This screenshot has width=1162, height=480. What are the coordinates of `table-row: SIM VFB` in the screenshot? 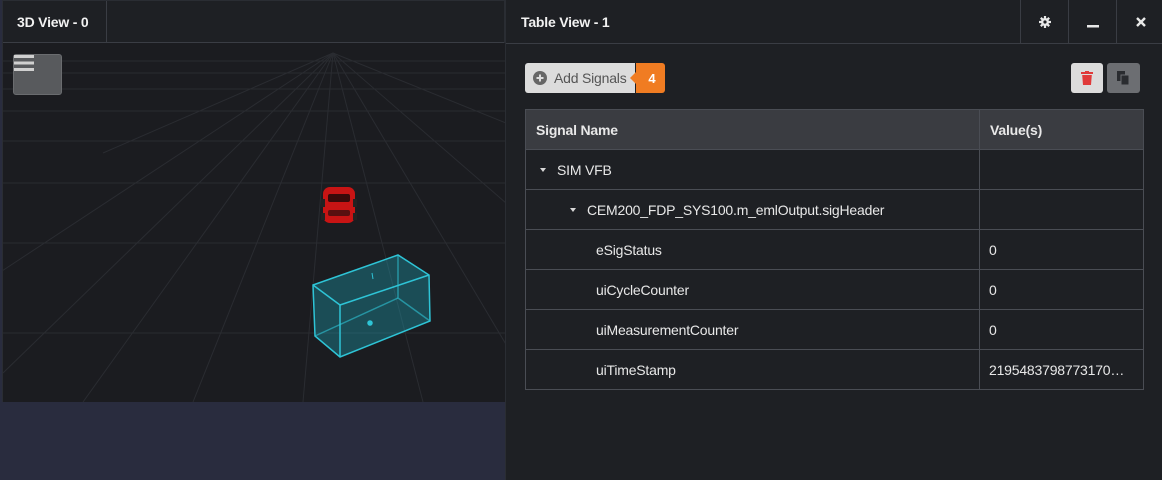 It's located at (834, 169).